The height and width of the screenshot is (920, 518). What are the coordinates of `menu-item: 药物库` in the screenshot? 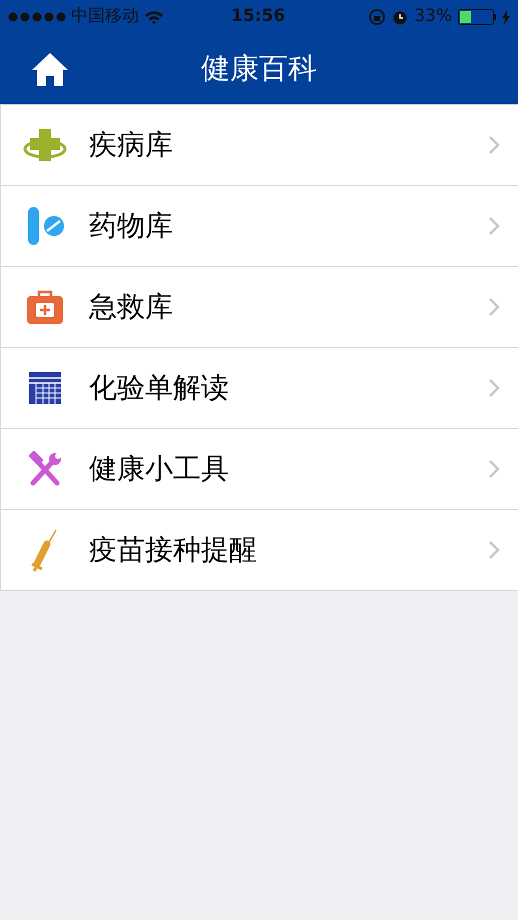 It's located at (259, 226).